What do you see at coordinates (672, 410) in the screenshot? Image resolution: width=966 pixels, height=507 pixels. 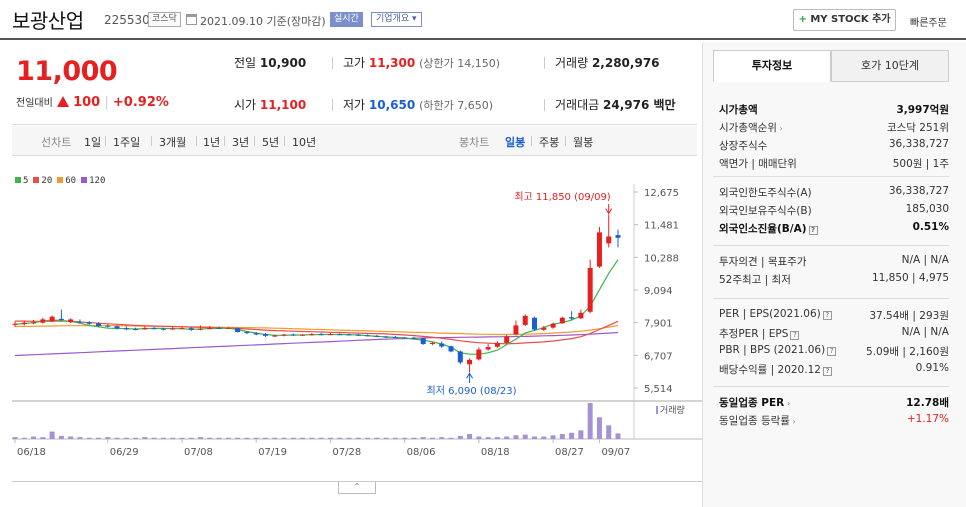 I see `volume-label: 거래량` at bounding box center [672, 410].